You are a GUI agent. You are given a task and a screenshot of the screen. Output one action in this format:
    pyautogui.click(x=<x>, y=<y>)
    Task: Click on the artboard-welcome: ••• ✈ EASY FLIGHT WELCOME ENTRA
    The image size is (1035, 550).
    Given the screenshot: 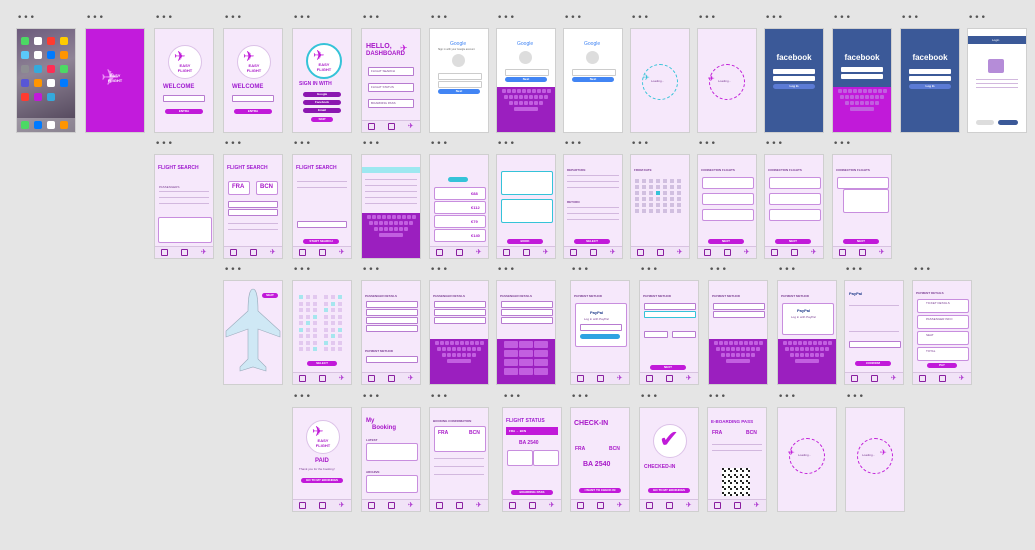 What is the action you would take?
    pyautogui.click(x=184, y=72)
    